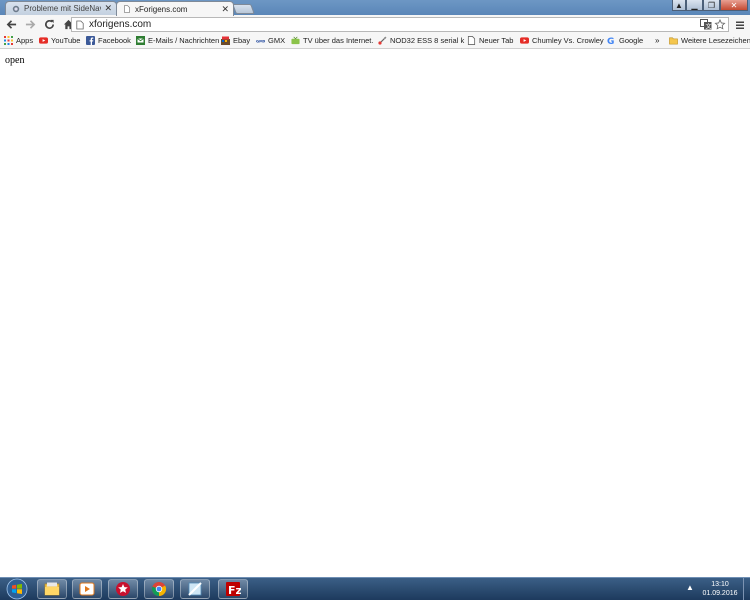 This screenshot has height=605, width=750. I want to click on system-clock: 13:10 01.09.2016, so click(720, 589).